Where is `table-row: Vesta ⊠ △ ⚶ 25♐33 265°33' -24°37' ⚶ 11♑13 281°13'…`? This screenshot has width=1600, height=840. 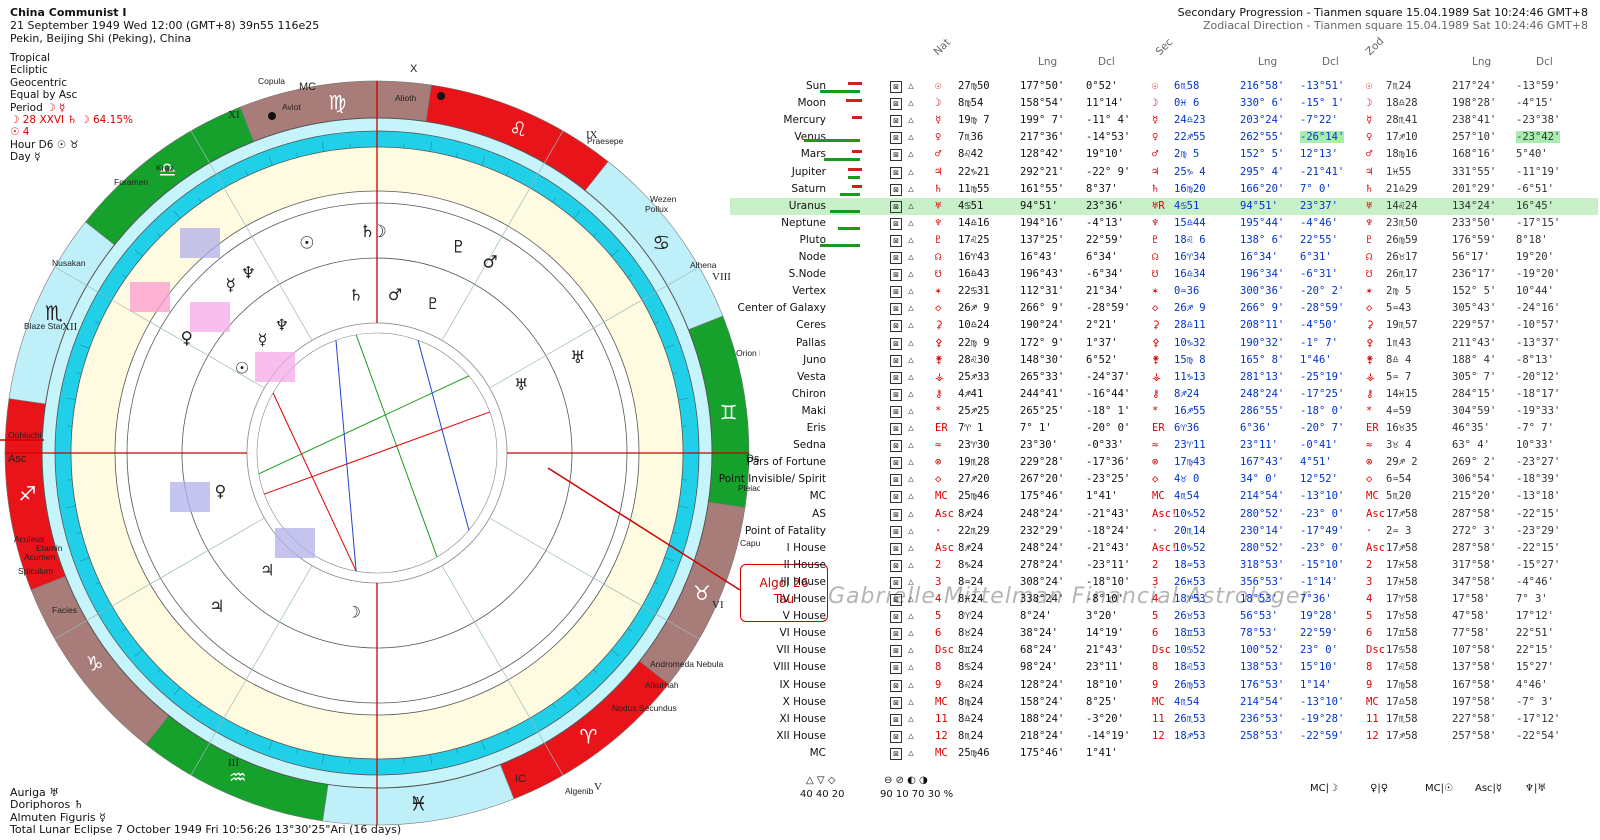
table-row: Vesta ⊠ △ ⚶ 25♐33 265°33' -24°37' ⚶ 11♑13 281°13'… is located at coordinates (1164, 377).